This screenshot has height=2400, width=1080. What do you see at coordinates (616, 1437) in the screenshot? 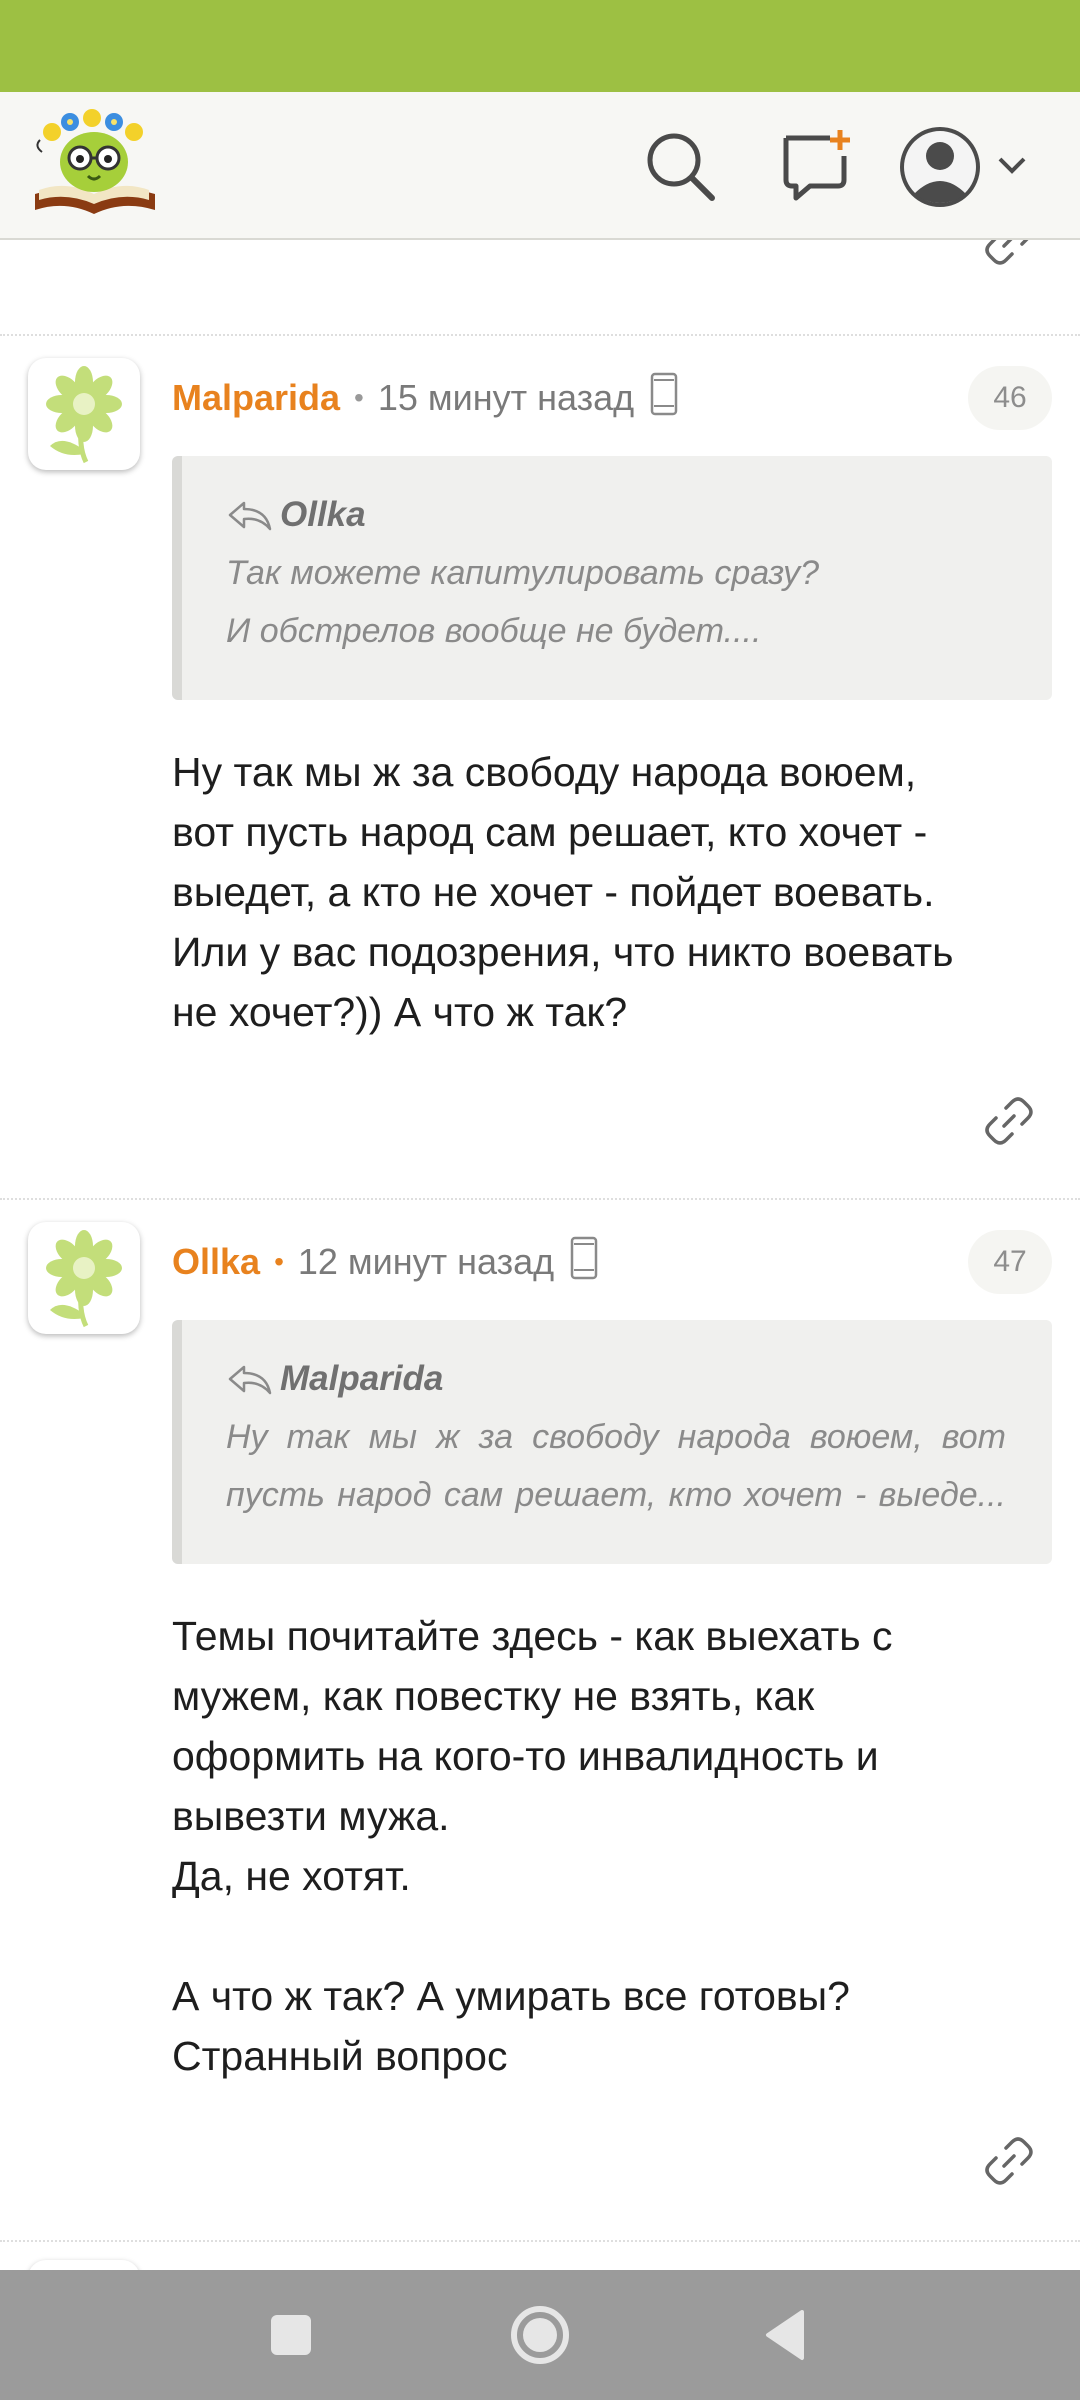
I see `quote-line: Ну так мы ж за свободу народа воюем, вот` at bounding box center [616, 1437].